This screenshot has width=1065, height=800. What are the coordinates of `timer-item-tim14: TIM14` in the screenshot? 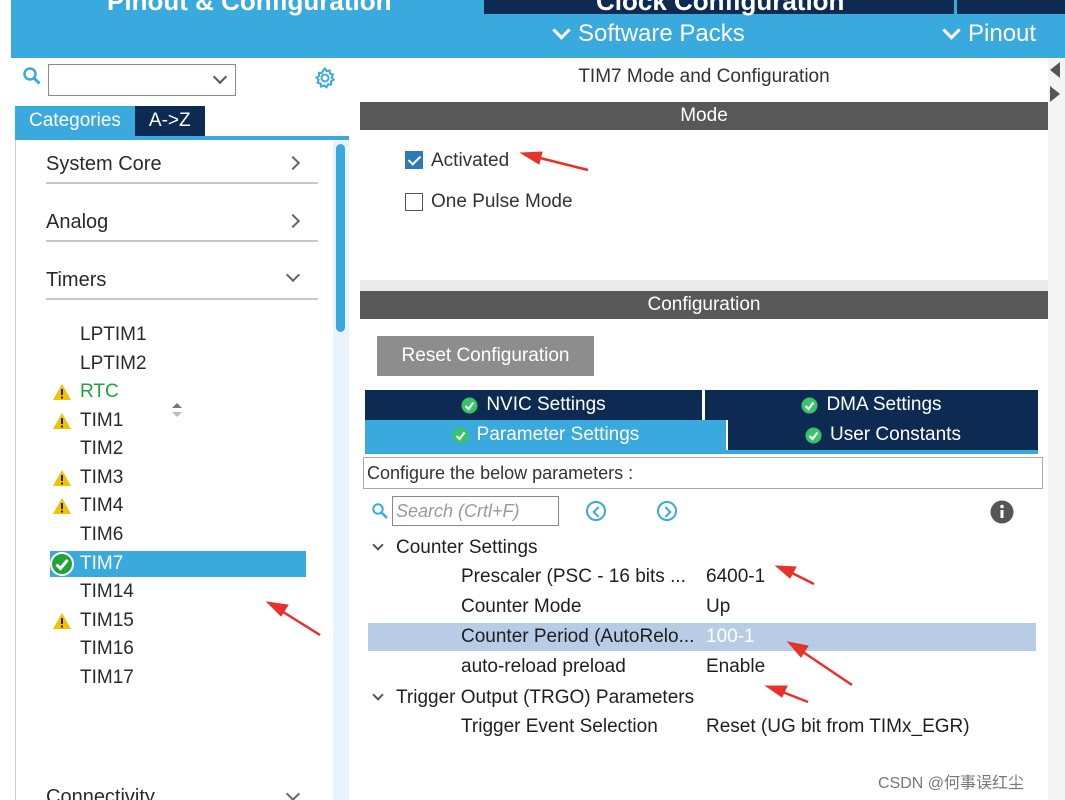 It's located at (178, 592).